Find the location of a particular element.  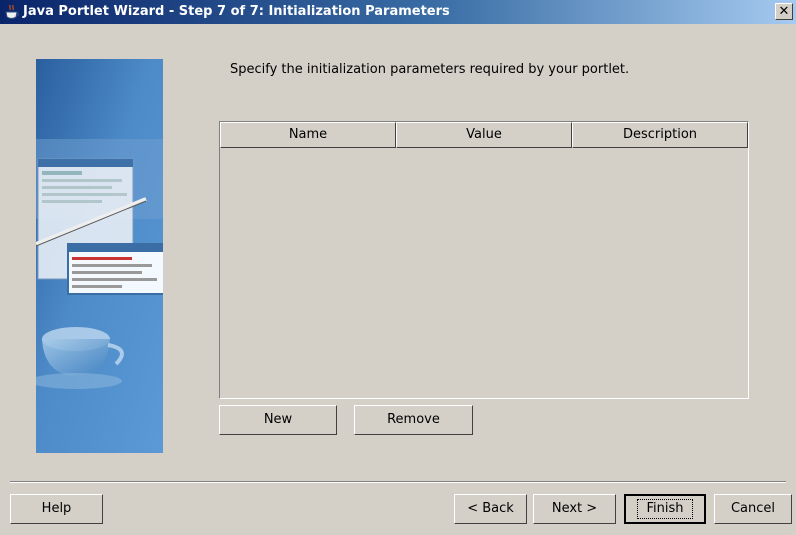

back-button: < Back is located at coordinates (490, 509).